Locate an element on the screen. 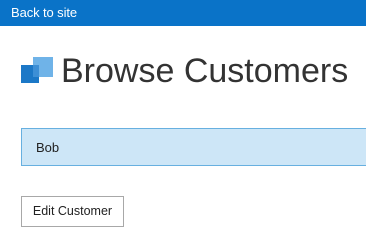 This screenshot has height=245, width=366. page-title: Browse Customers is located at coordinates (205, 71).